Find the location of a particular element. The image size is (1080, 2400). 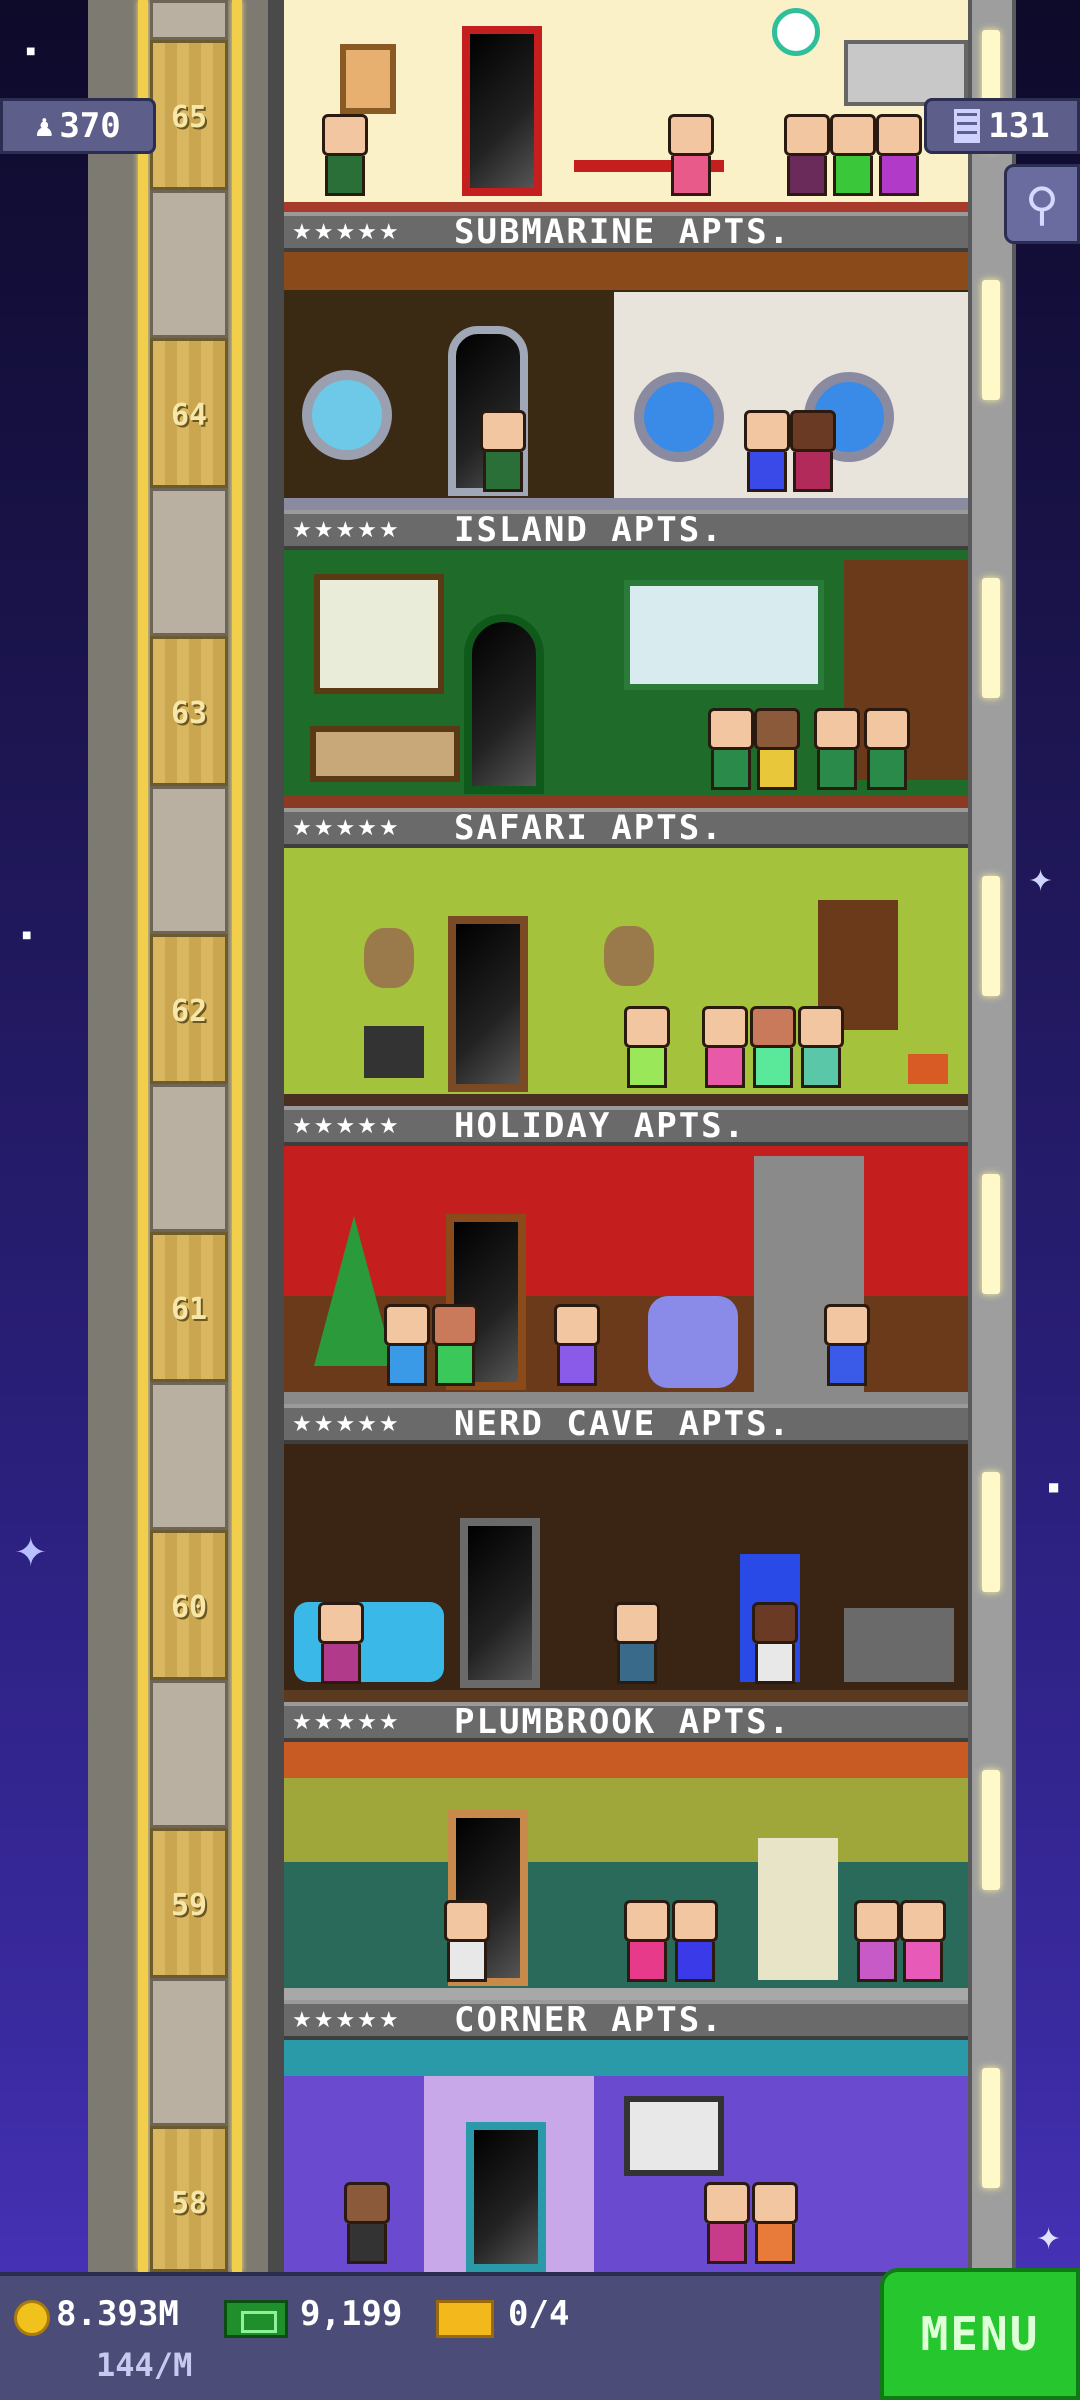

couch is located at coordinates (369, 1642).